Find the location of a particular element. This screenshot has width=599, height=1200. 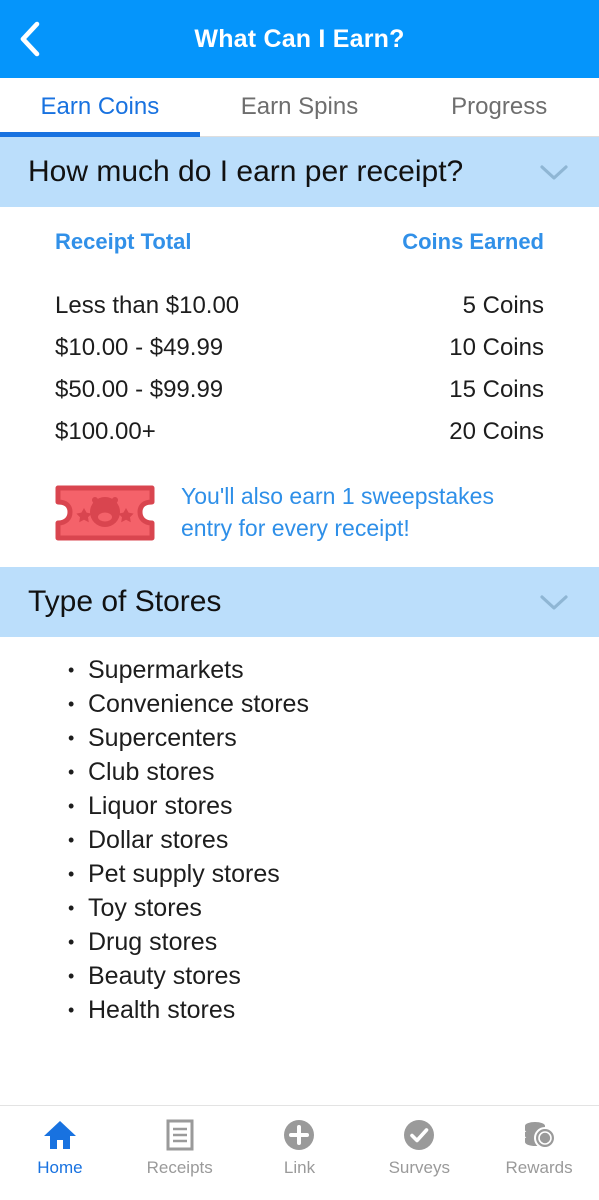

nav-label: Surveys is located at coordinates (419, 1167).